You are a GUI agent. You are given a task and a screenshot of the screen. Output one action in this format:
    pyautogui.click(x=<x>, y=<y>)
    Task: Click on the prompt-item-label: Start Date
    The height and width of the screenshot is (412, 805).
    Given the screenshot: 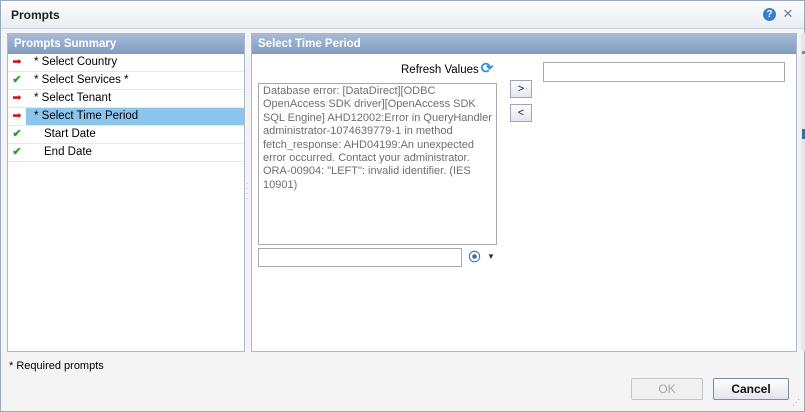 What is the action you would take?
    pyautogui.click(x=70, y=134)
    